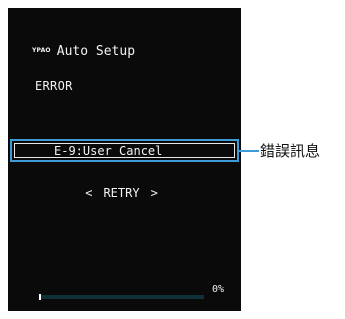 This screenshot has width=345, height=319. What do you see at coordinates (249, 151) in the screenshot?
I see `callout-leader-line` at bounding box center [249, 151].